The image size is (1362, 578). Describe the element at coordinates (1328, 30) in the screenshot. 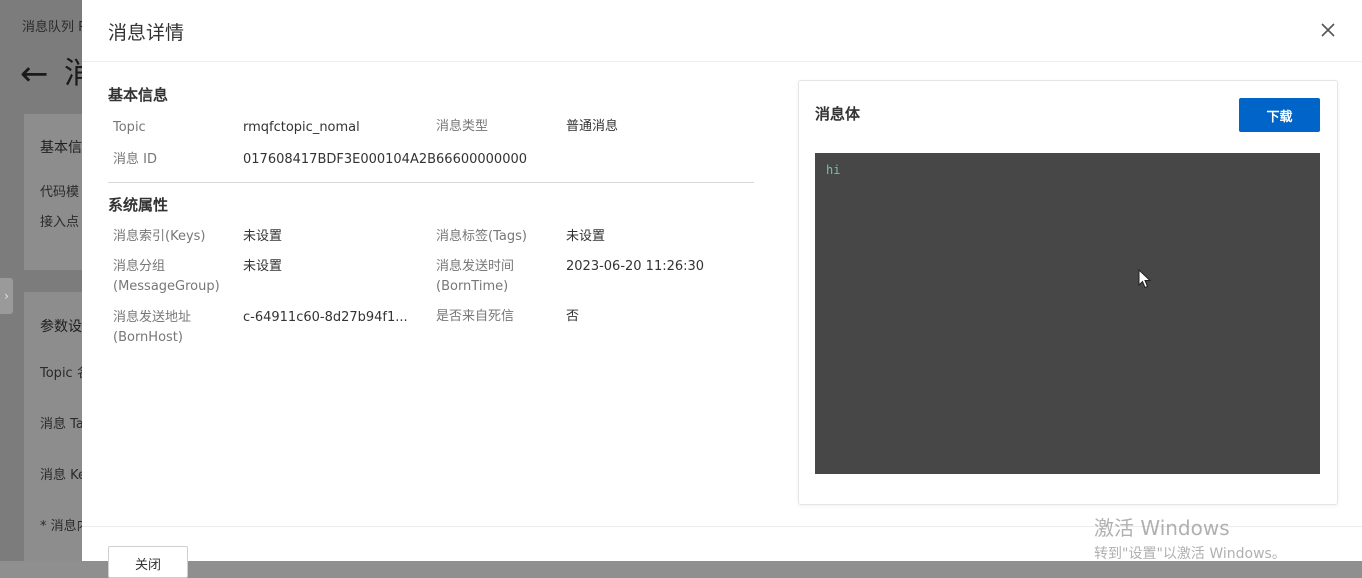

I see `close-icon` at that location.